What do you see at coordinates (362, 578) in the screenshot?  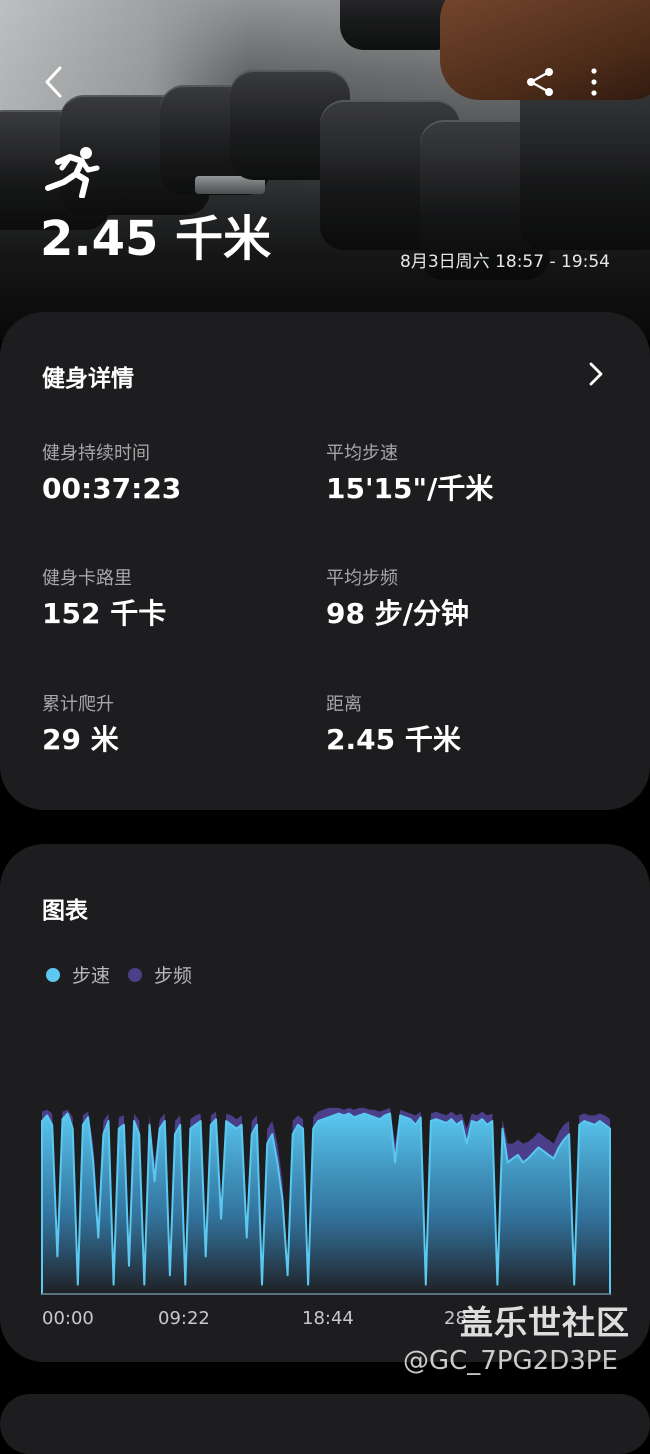 I see `stat-label: 平均步频` at bounding box center [362, 578].